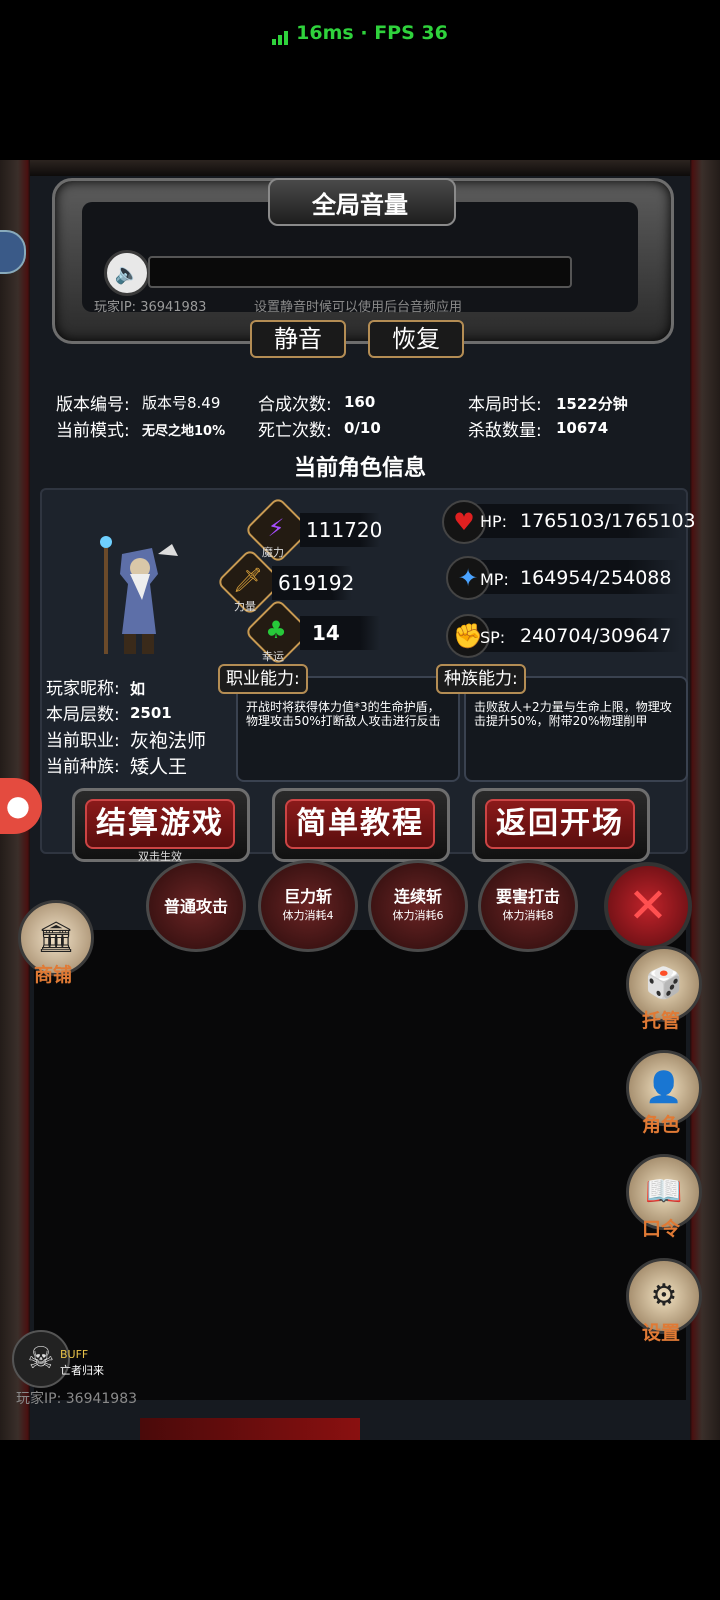 The width and height of the screenshot is (720, 1600). I want to click on duration-value: 1522分钟, so click(592, 404).